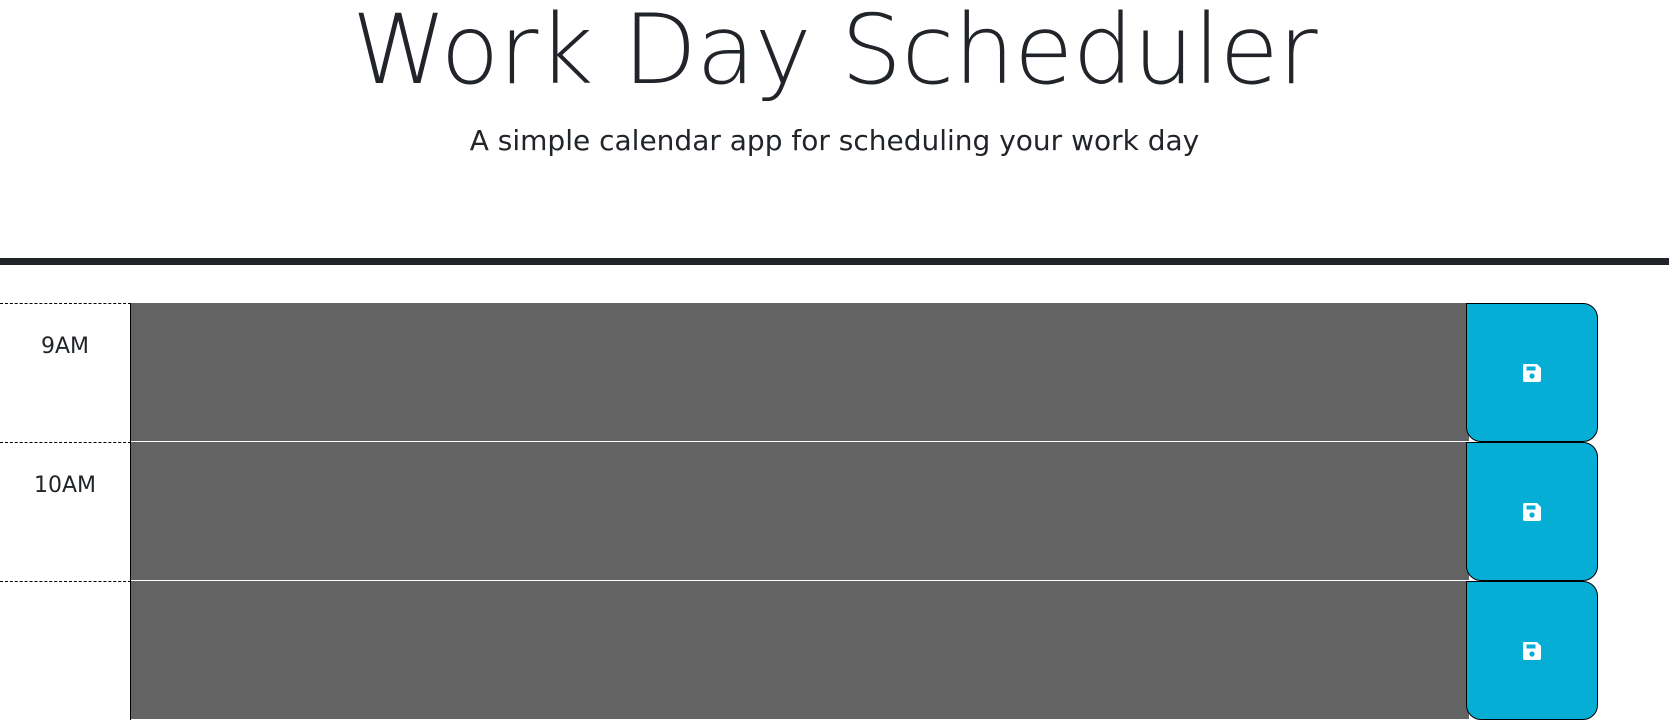 Image resolution: width=1669 pixels, height=720 pixels. I want to click on hour-label: 10AM, so click(65, 511).